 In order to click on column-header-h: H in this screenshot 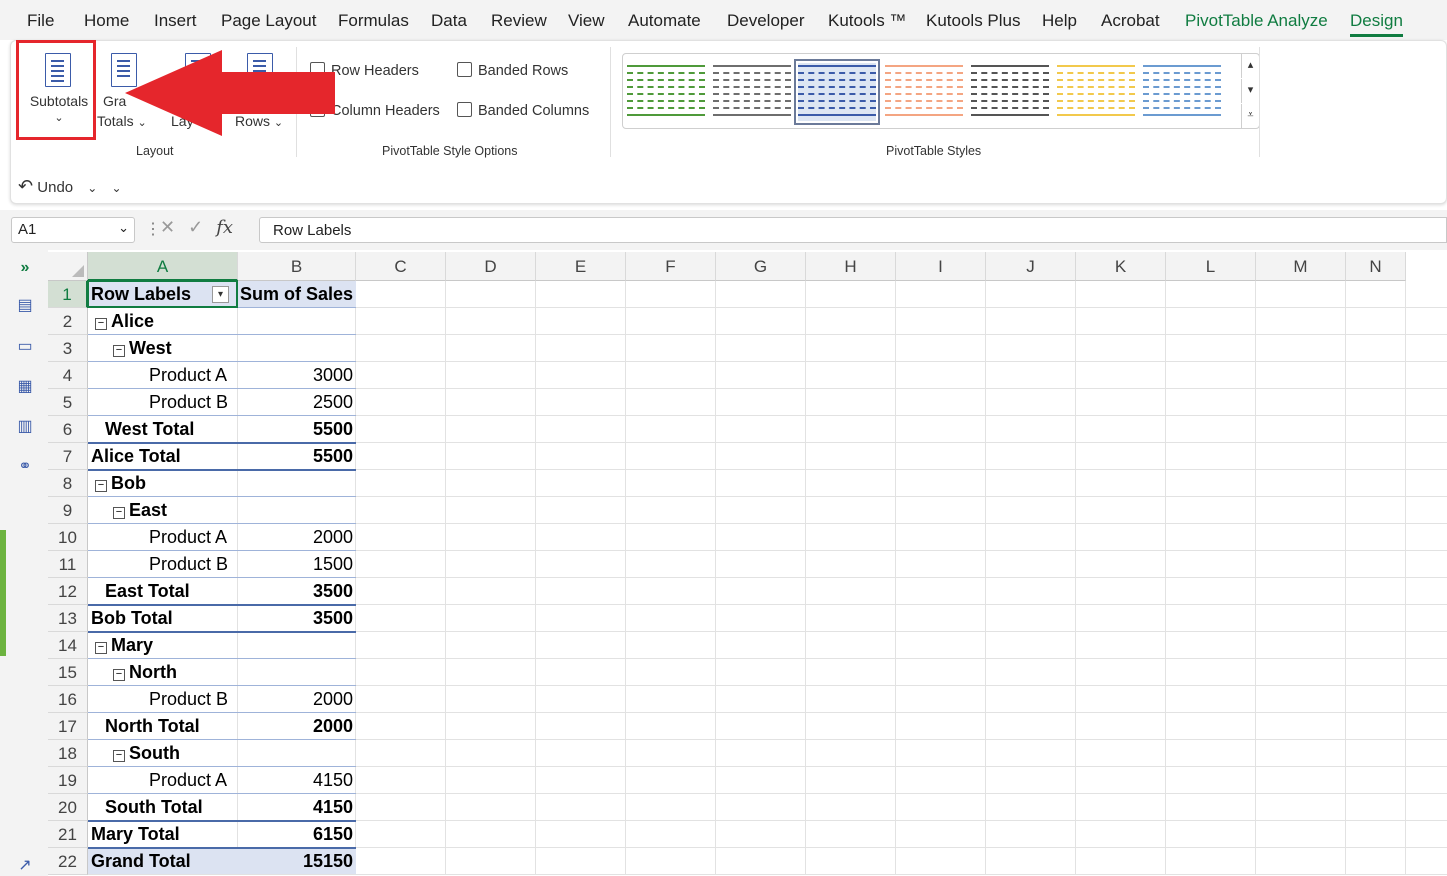, I will do `click(851, 266)`.